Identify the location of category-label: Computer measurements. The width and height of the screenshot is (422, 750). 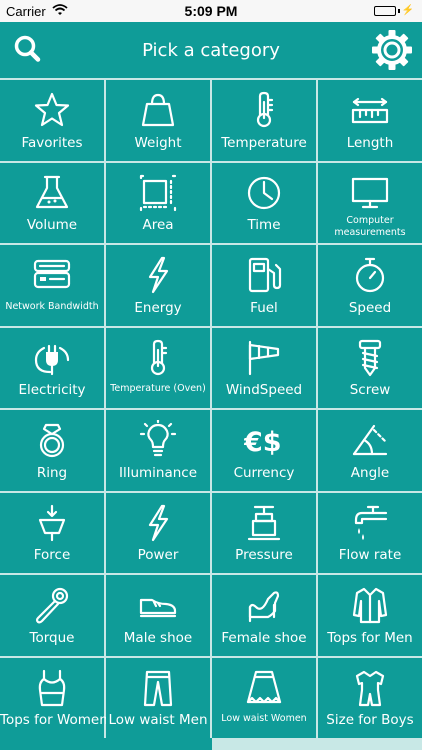
(370, 226).